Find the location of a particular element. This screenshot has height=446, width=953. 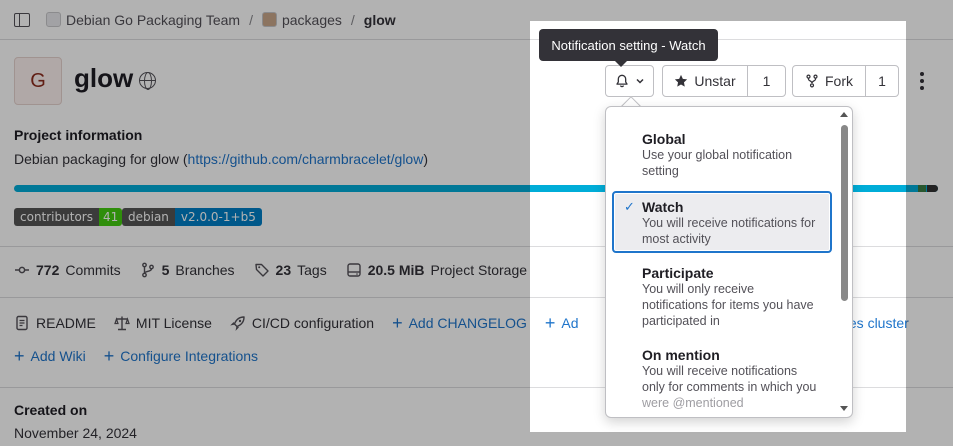

kubernetes-cluster-link: tes cluster is located at coordinates (877, 323).